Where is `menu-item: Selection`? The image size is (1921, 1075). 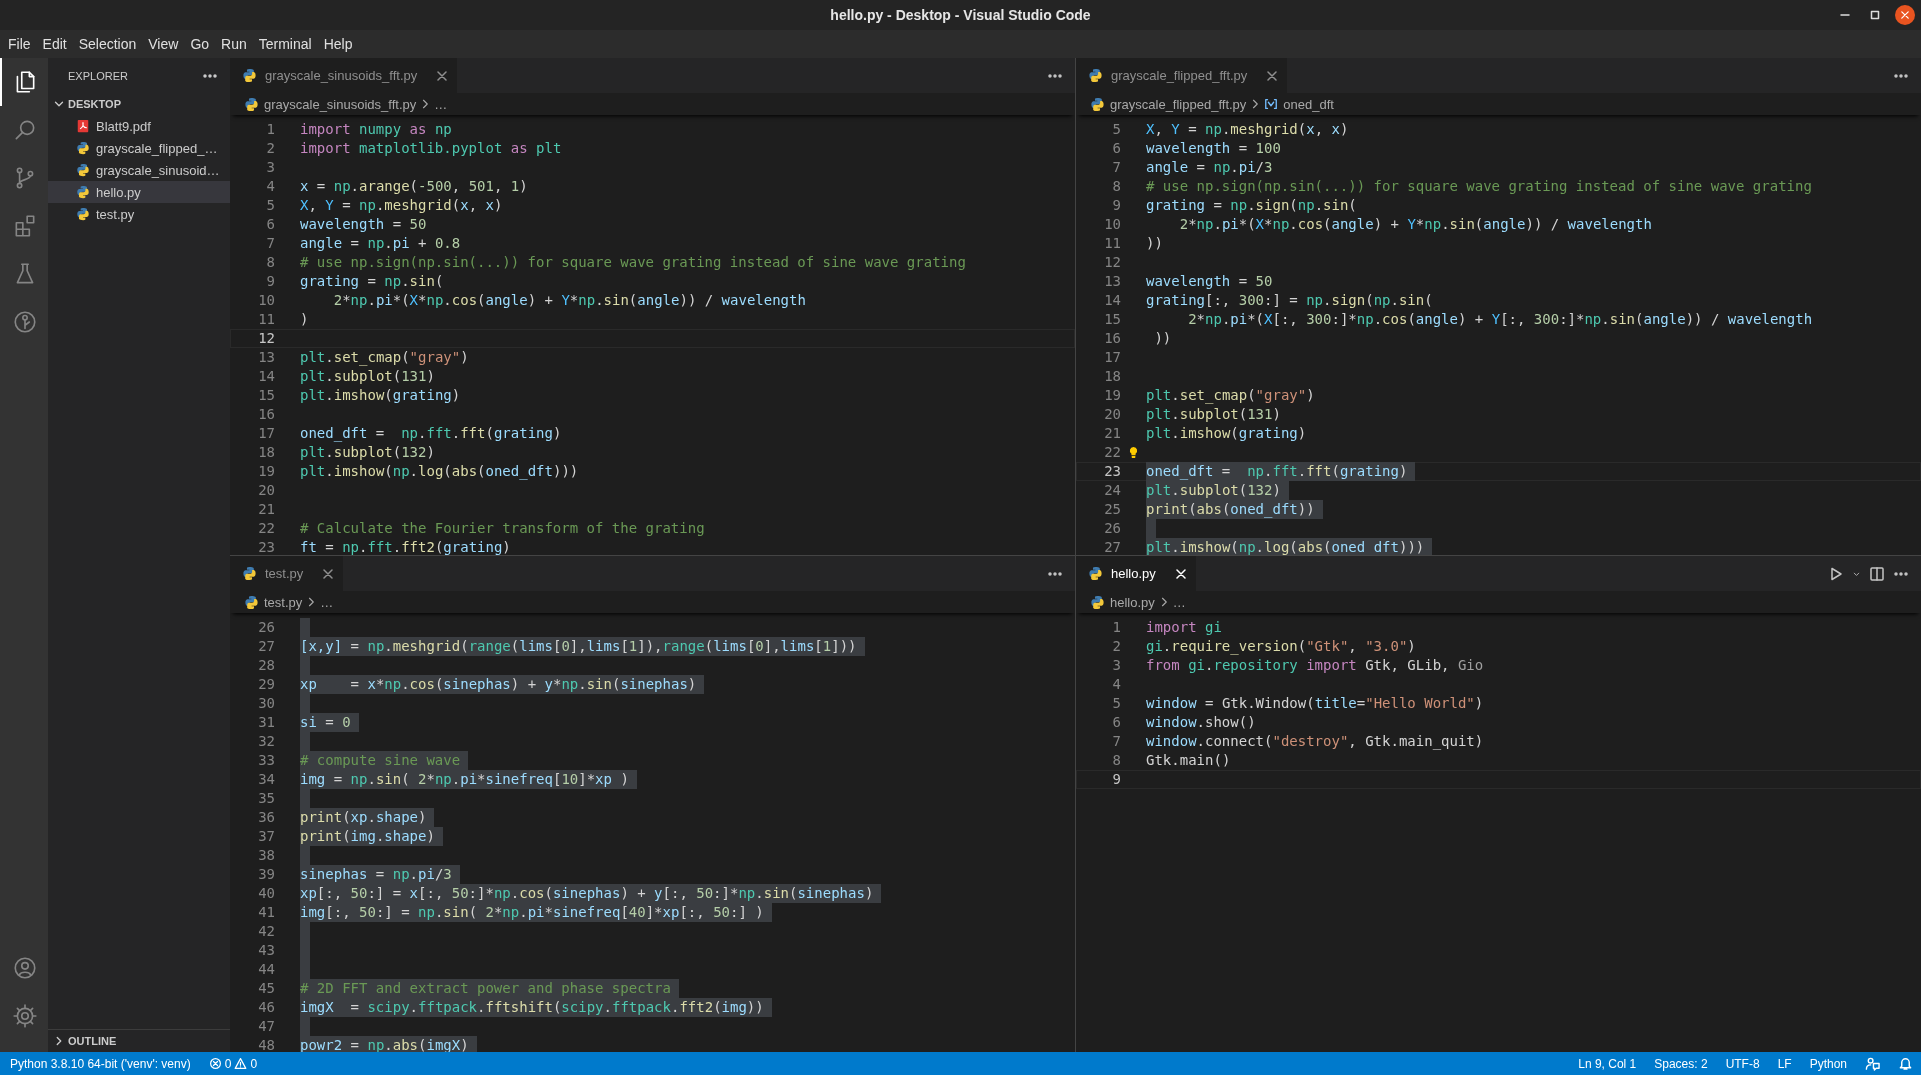 menu-item: Selection is located at coordinates (107, 44).